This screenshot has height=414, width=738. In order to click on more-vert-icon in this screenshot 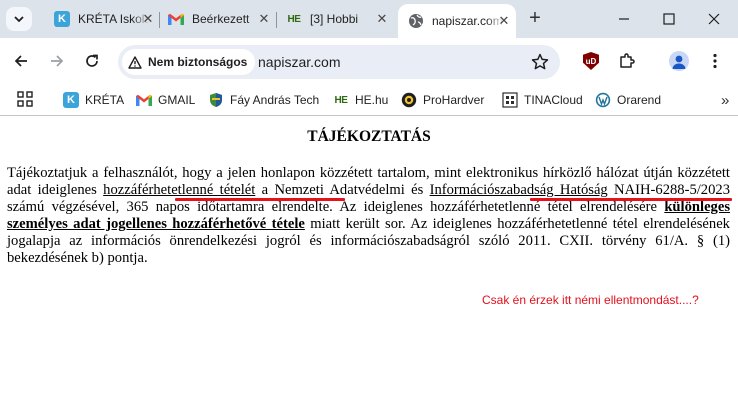, I will do `click(715, 61)`.